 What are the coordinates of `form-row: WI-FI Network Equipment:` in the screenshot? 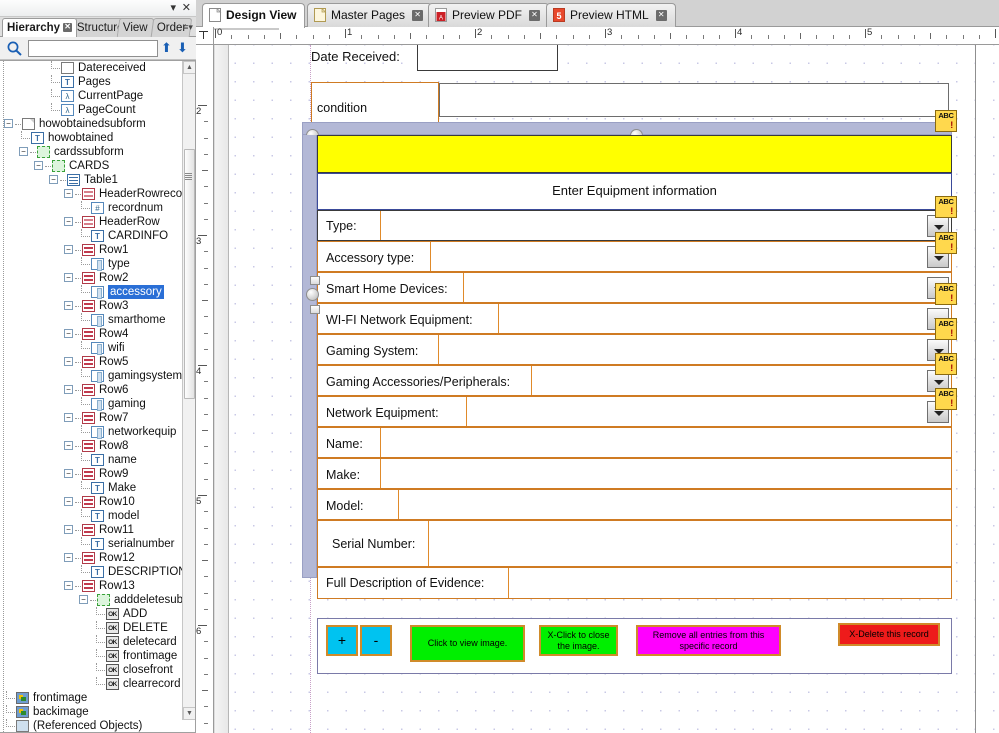 It's located at (634, 318).